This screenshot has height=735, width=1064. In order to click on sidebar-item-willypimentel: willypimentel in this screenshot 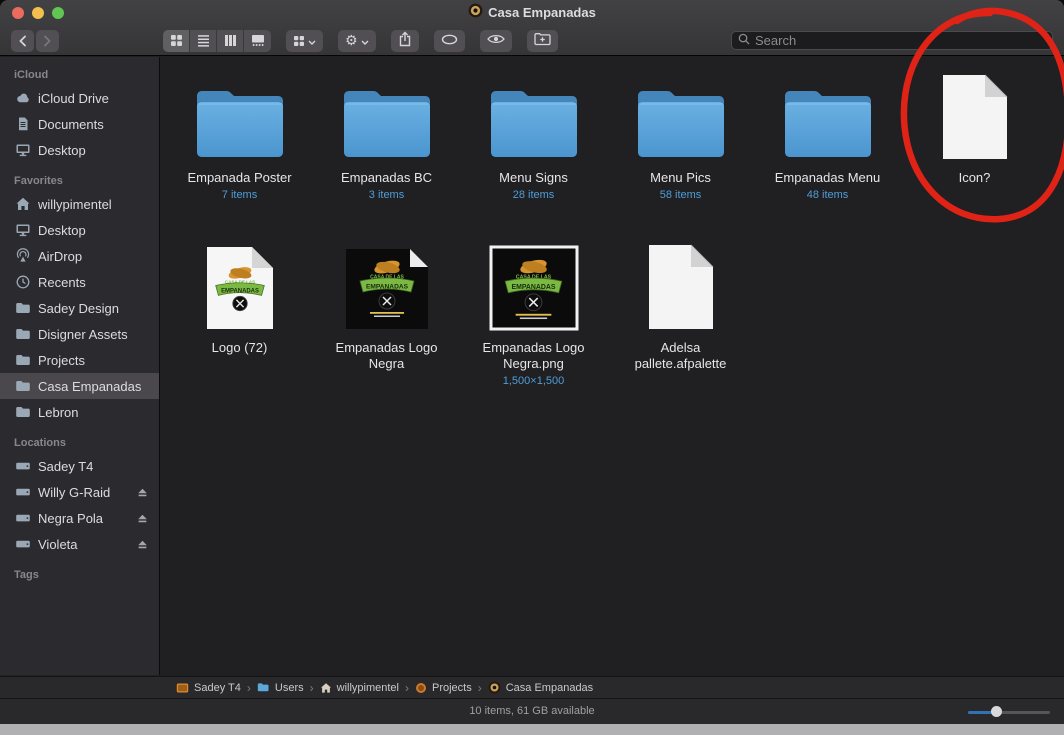, I will do `click(79, 204)`.